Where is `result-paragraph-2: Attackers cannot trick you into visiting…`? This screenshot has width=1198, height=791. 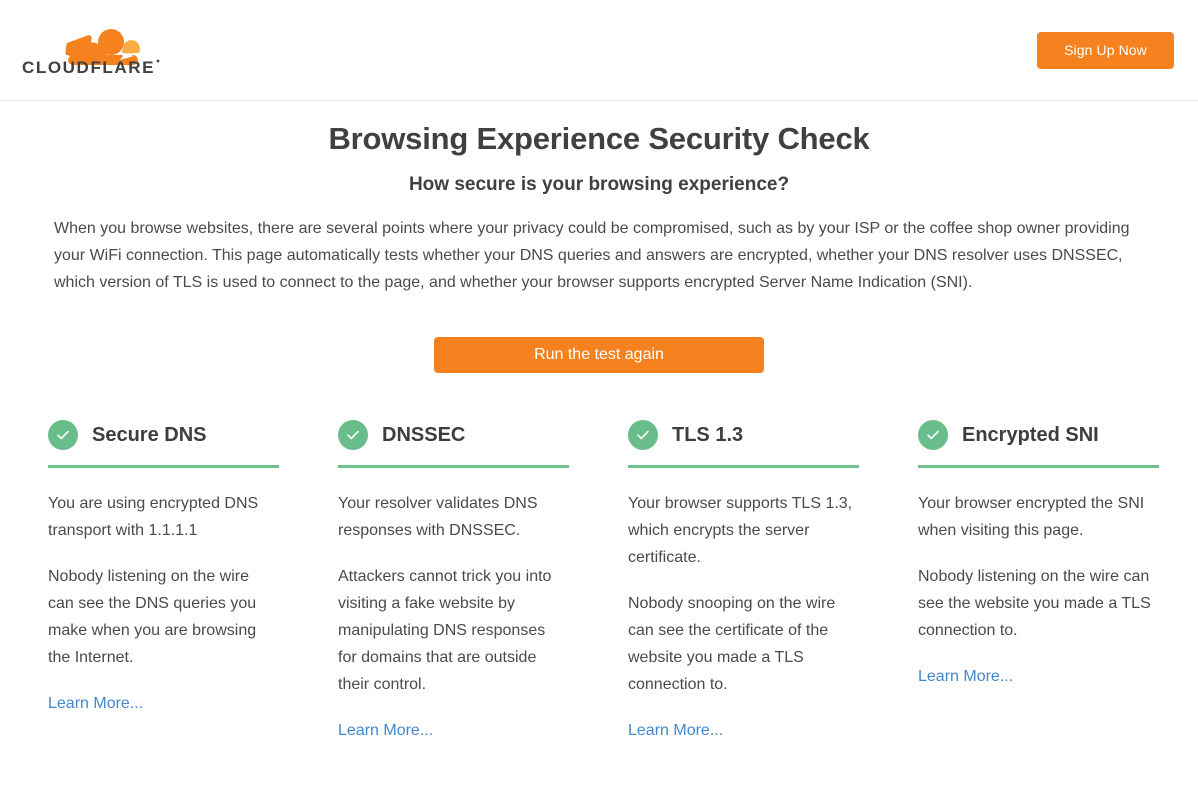 result-paragraph-2: Attackers cannot trick you into visiting… is located at coordinates (445, 630).